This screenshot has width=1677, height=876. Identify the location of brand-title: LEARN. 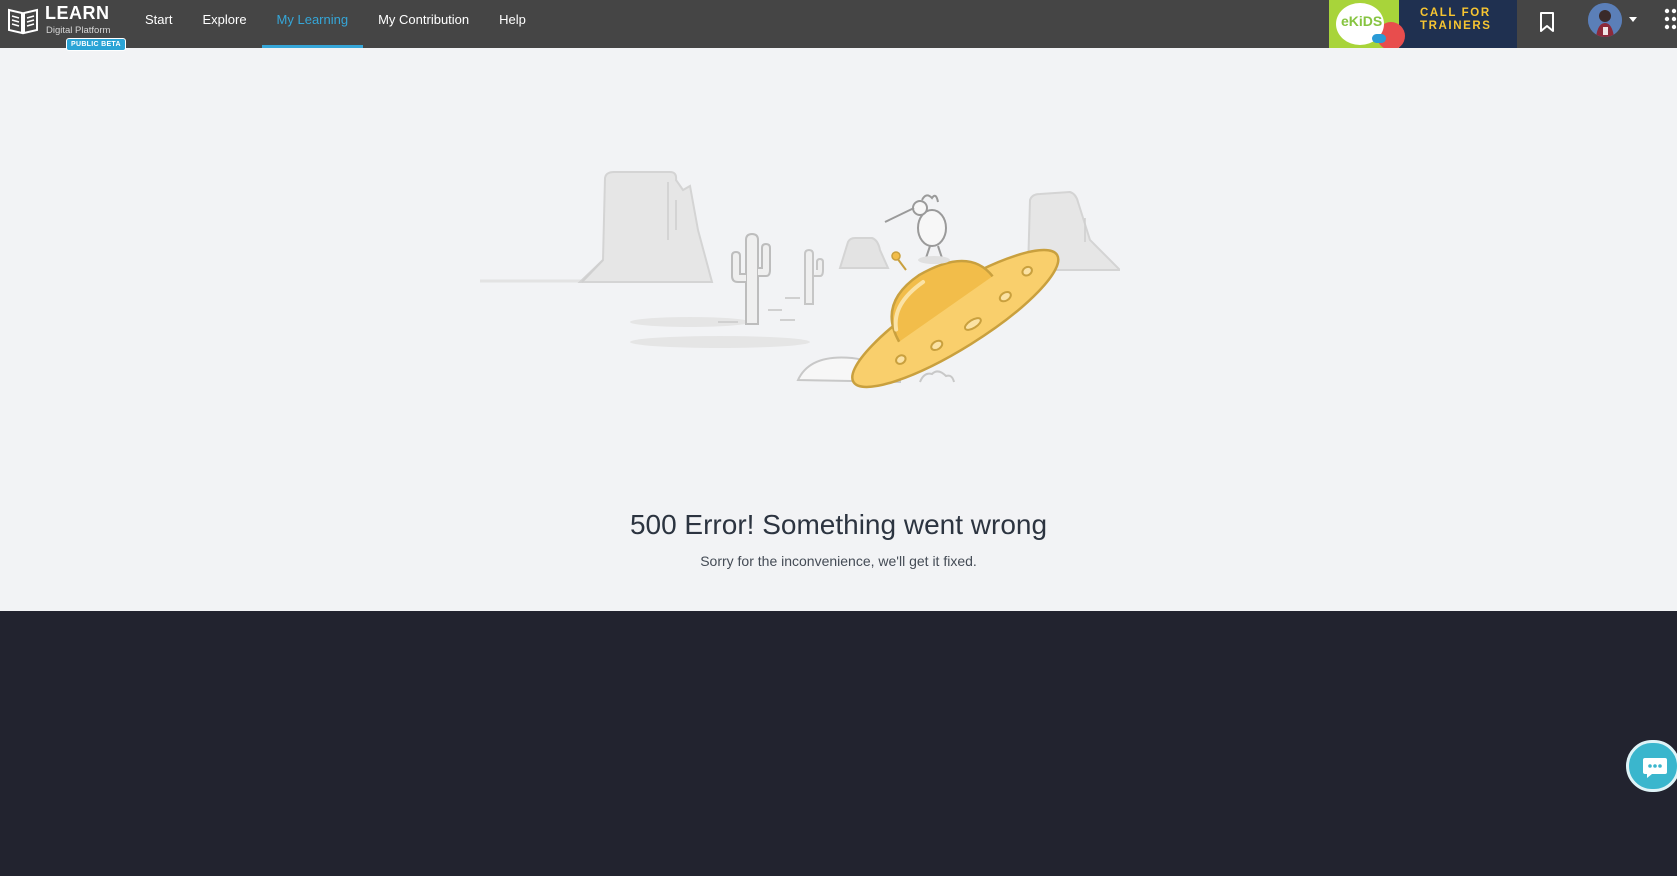
(77, 13).